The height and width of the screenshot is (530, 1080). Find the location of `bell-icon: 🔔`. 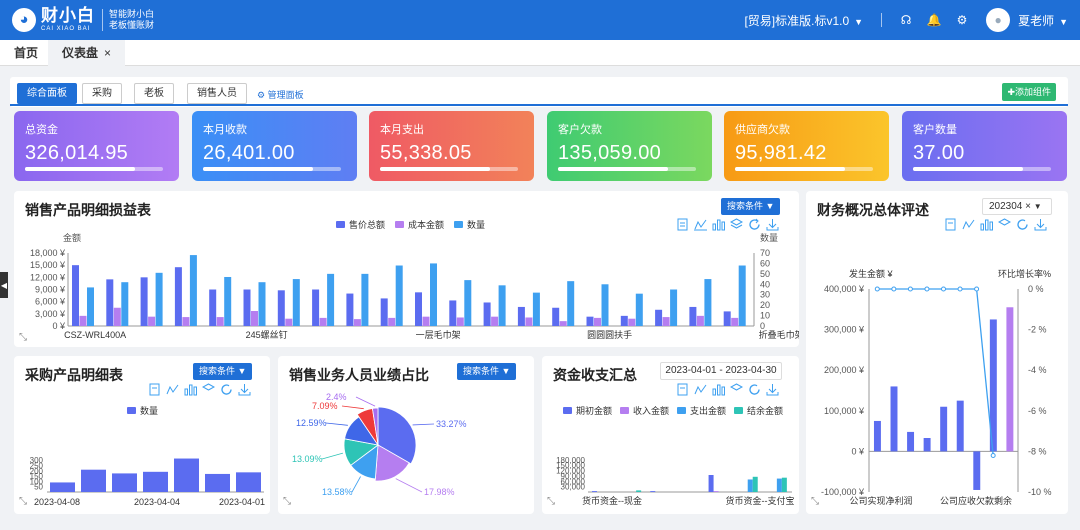

bell-icon: 🔔 is located at coordinates (934, 20).